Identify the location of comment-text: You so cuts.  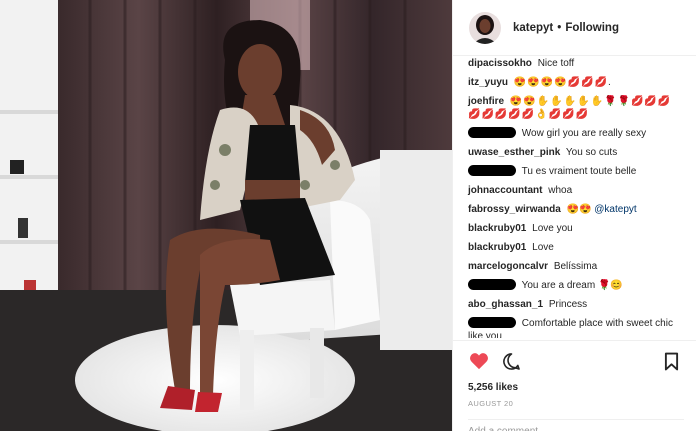
(591, 152).